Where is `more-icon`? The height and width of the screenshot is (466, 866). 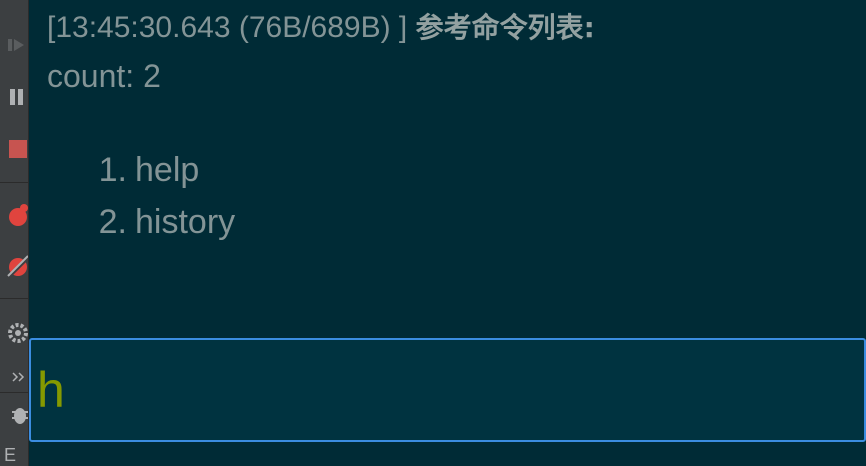 more-icon is located at coordinates (18, 377).